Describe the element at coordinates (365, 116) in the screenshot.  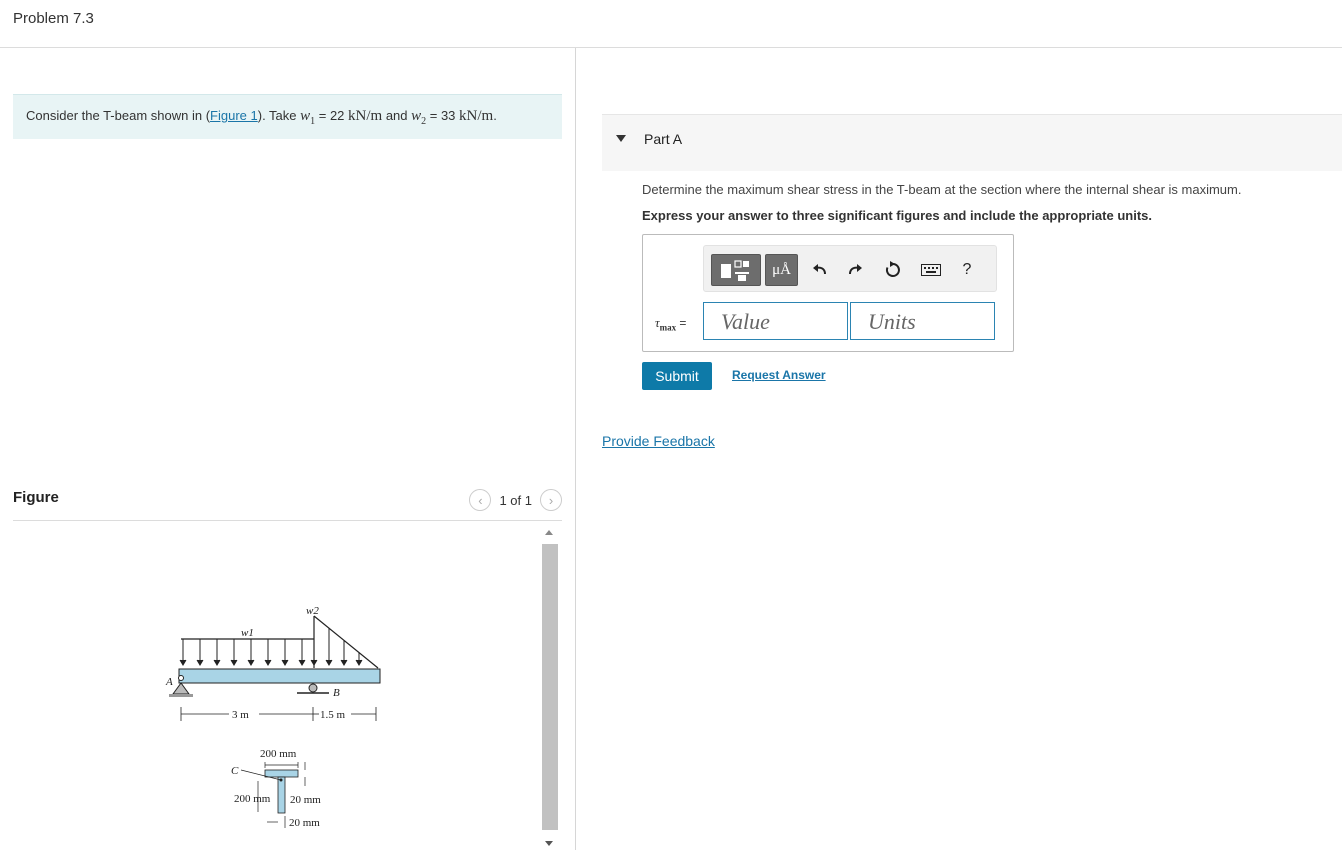
I see `w1-unit: kN/m` at that location.